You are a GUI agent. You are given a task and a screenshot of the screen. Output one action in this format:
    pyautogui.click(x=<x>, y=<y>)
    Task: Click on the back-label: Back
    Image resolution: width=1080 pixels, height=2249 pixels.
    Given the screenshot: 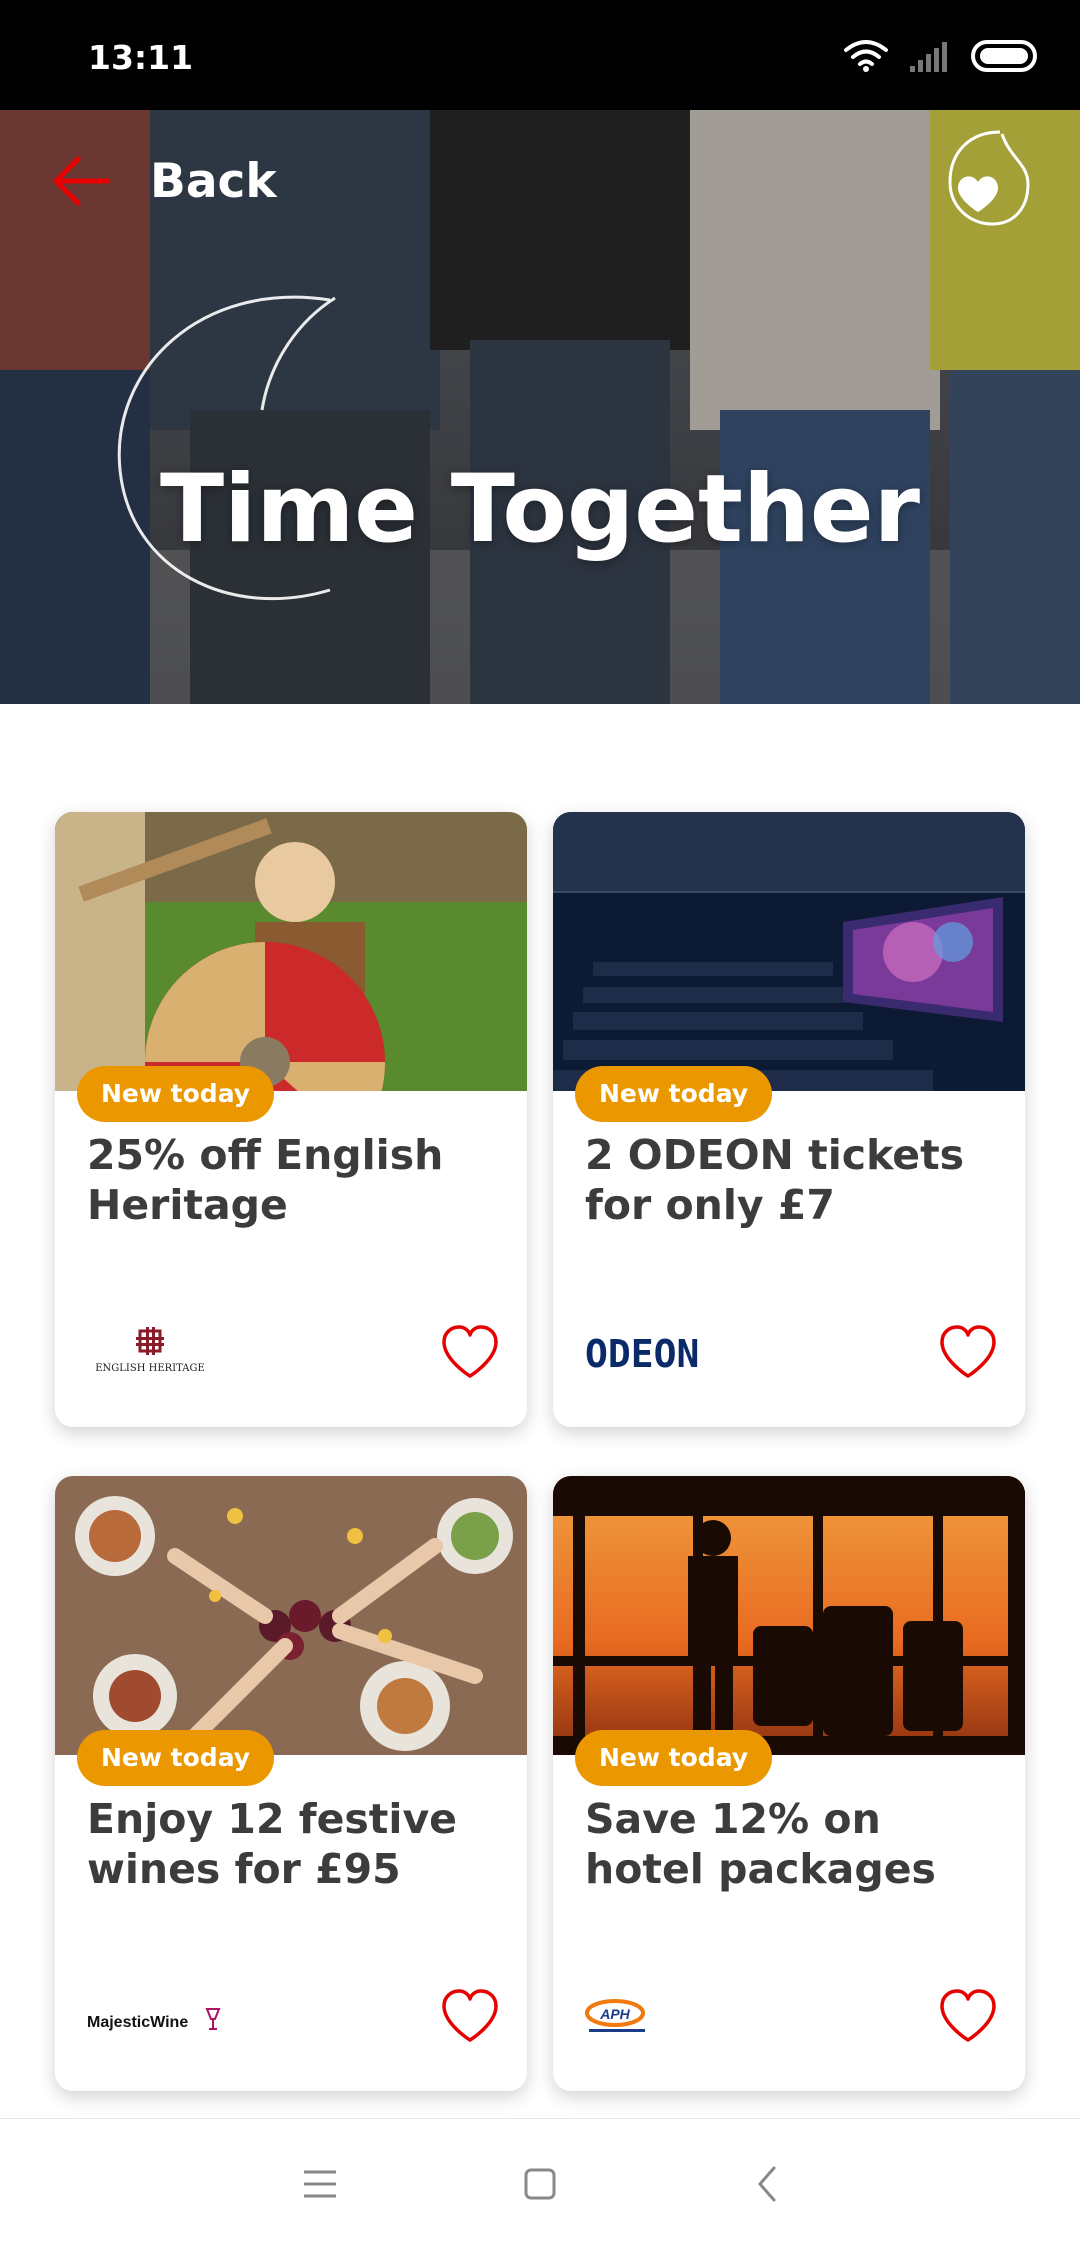 What is the action you would take?
    pyautogui.click(x=213, y=181)
    